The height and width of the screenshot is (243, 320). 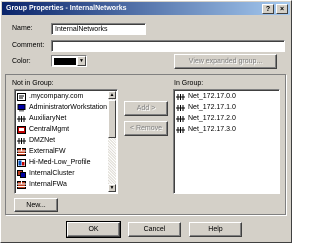 I want to click on color-label: Color:, so click(x=21, y=61).